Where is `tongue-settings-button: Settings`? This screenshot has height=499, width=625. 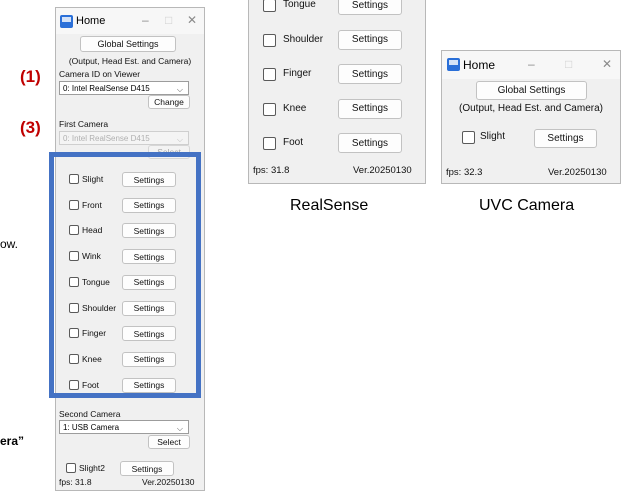
tongue-settings-button: Settings is located at coordinates (370, 7).